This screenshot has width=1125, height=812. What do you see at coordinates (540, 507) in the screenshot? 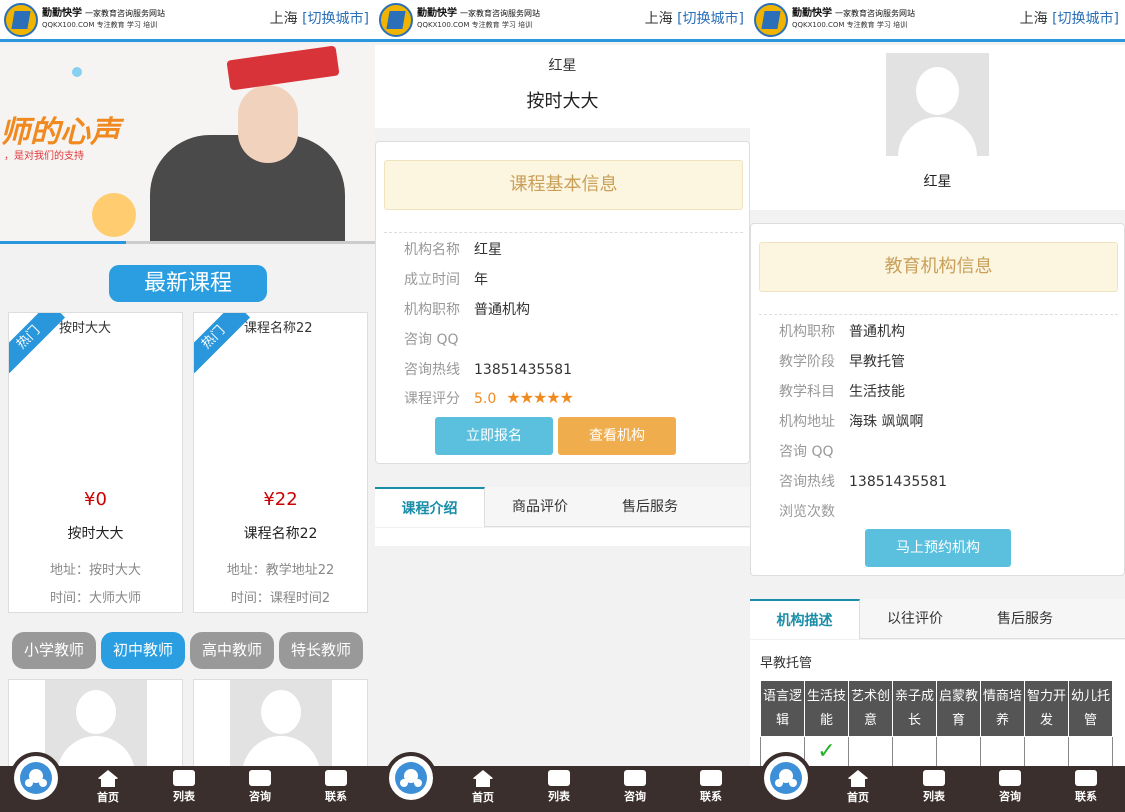
I see `tab-reviews: 商品评价` at bounding box center [540, 507].